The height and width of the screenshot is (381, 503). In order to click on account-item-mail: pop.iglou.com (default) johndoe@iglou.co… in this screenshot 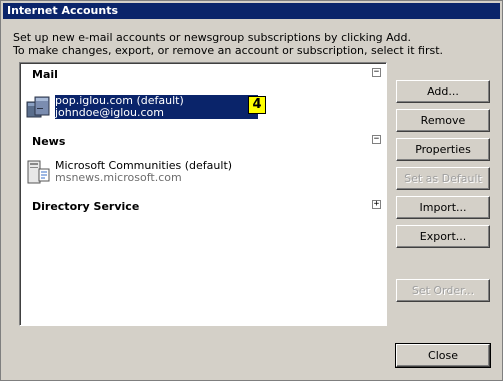, I will do `click(156, 107)`.